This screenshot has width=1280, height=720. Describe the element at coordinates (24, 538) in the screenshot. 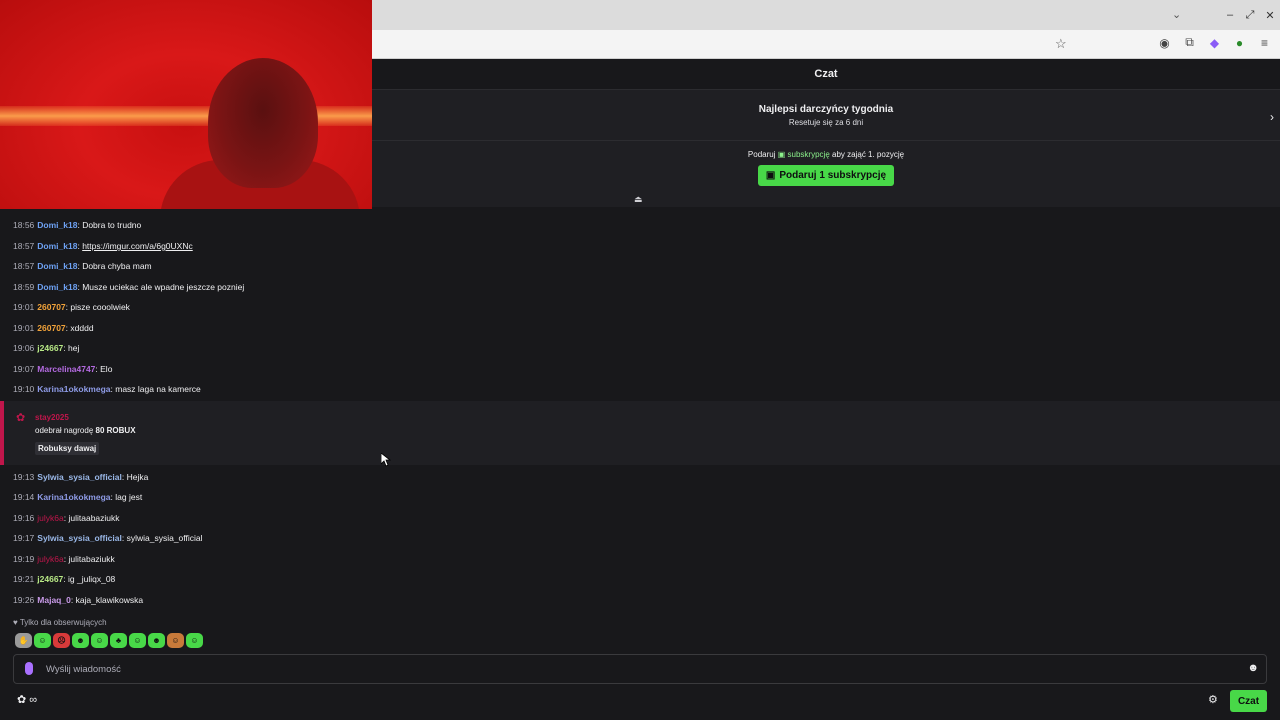

I see `message-time: 19:17` at that location.